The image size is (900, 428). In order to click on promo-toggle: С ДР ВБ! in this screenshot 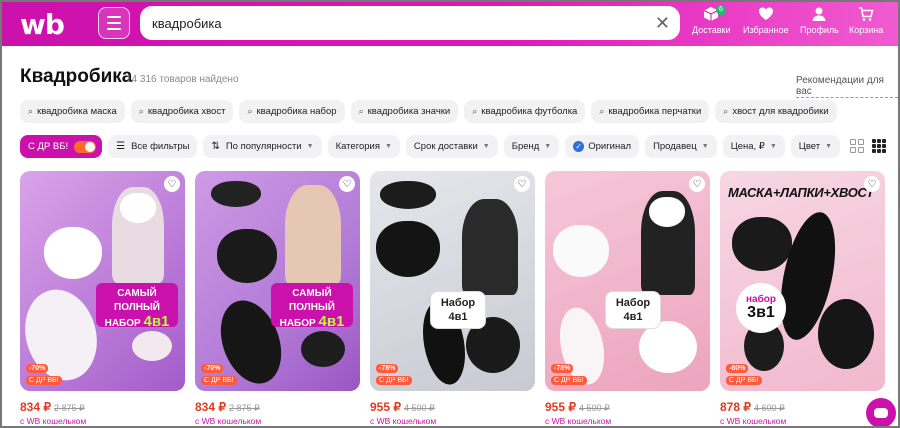, I will do `click(61, 146)`.